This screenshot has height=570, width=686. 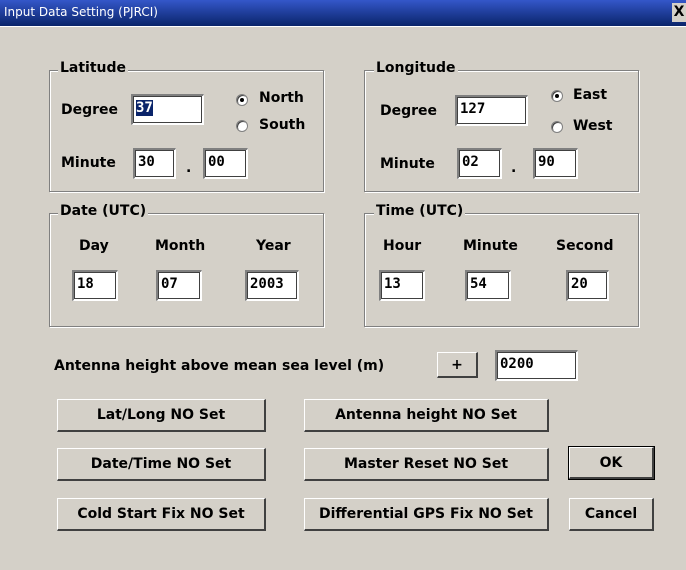 I want to click on longitude-legend: Longitude, so click(x=416, y=68).